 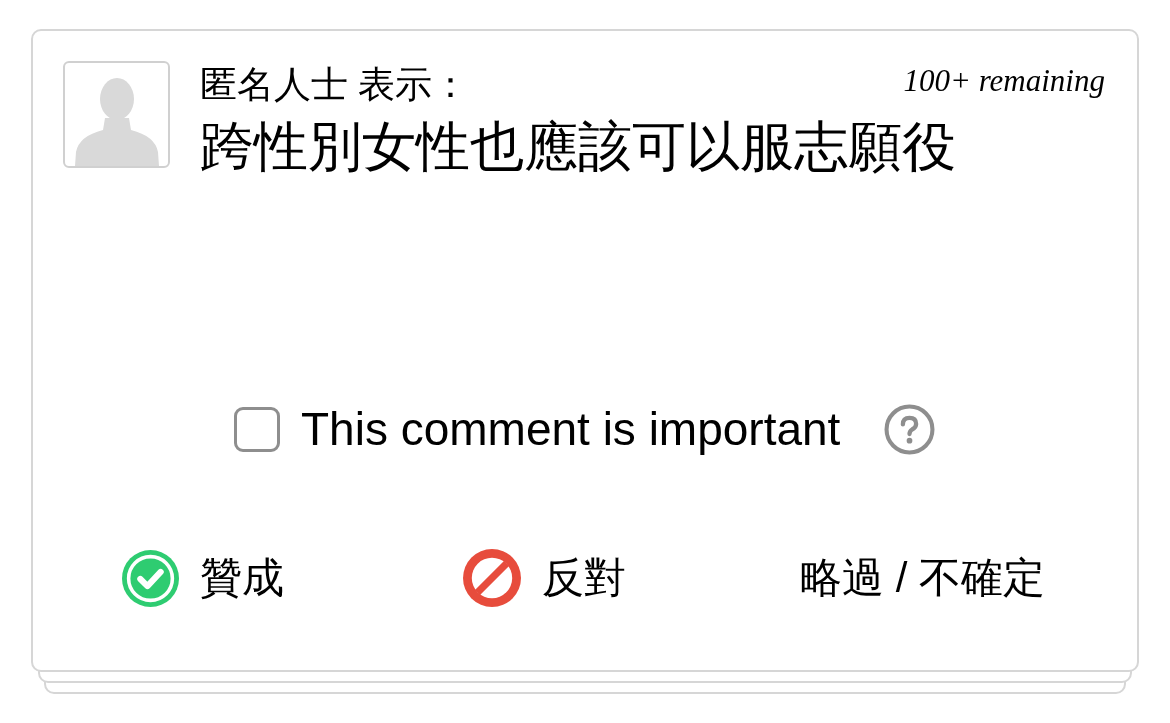 I want to click on checkbox, so click(x=257, y=429).